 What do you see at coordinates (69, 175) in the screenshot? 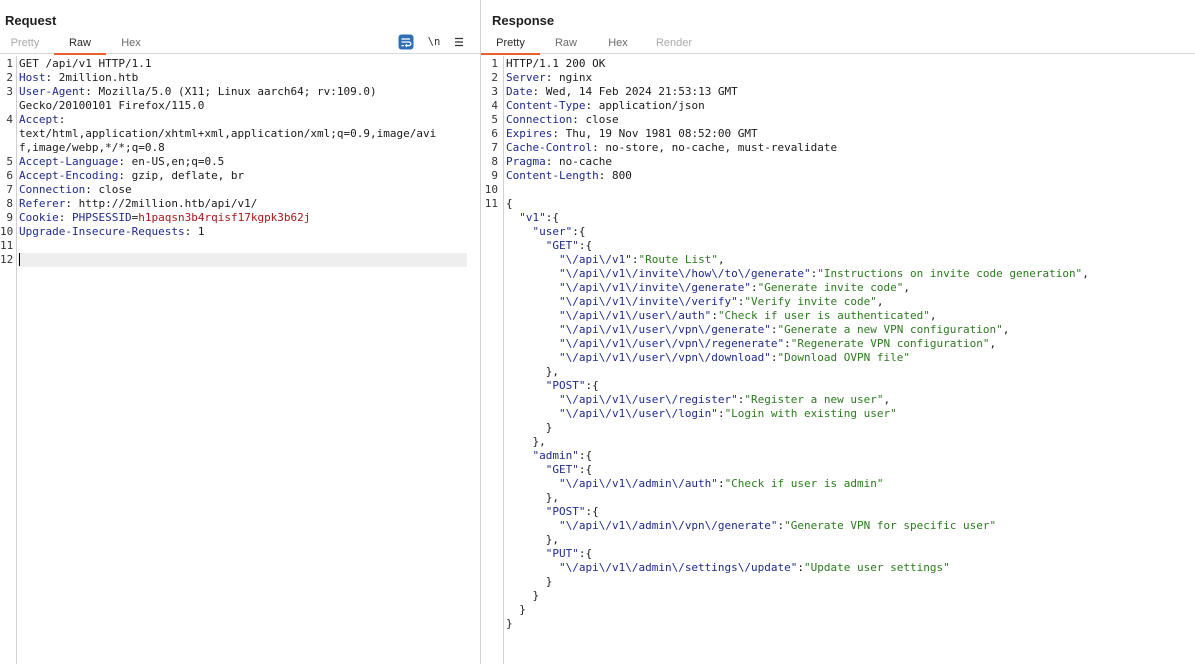
I see `header-name: Accept-Encoding` at bounding box center [69, 175].